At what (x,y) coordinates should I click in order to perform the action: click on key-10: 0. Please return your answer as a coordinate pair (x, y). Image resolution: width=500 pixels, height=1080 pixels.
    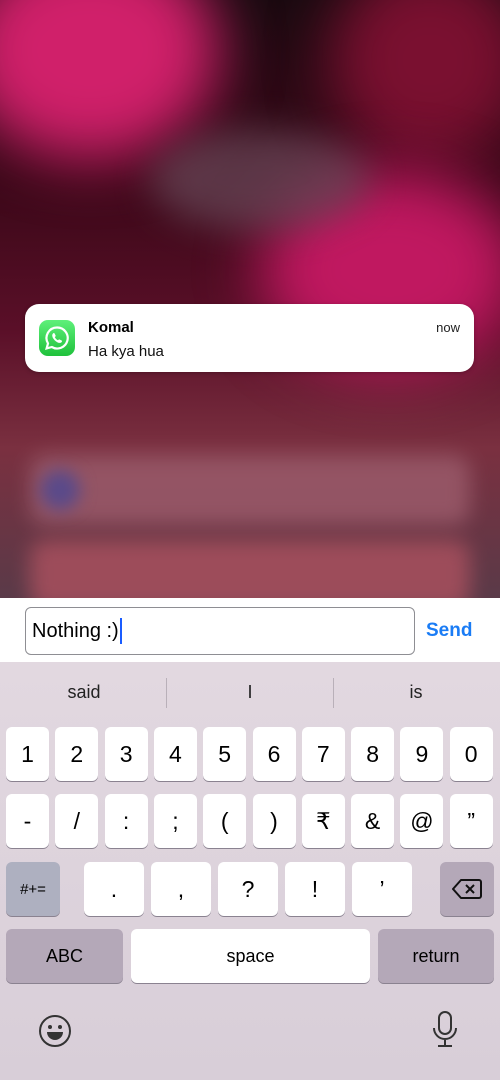
    Looking at the image, I should click on (471, 754).